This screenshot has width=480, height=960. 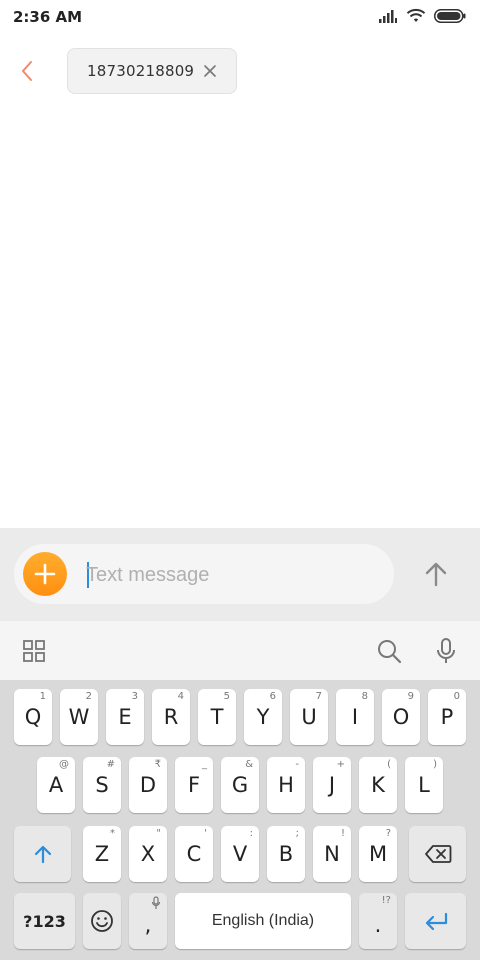 I want to click on plus-icon, so click(x=45, y=574).